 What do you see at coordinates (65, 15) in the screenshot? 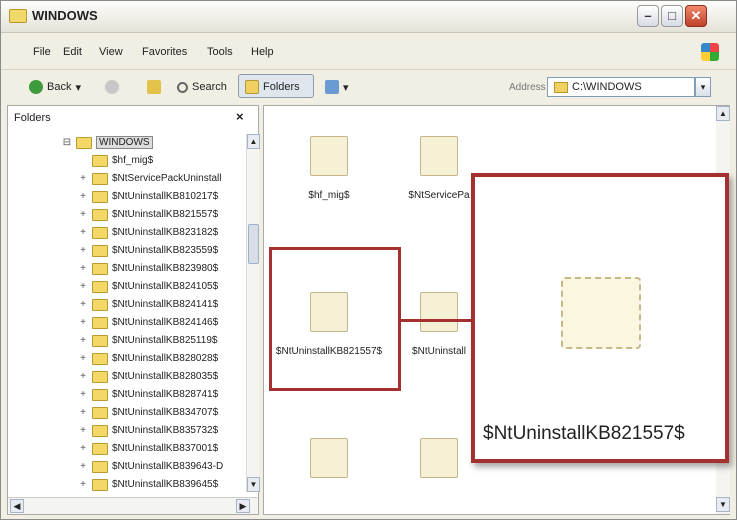
I see `window-title: WINDOWS` at bounding box center [65, 15].